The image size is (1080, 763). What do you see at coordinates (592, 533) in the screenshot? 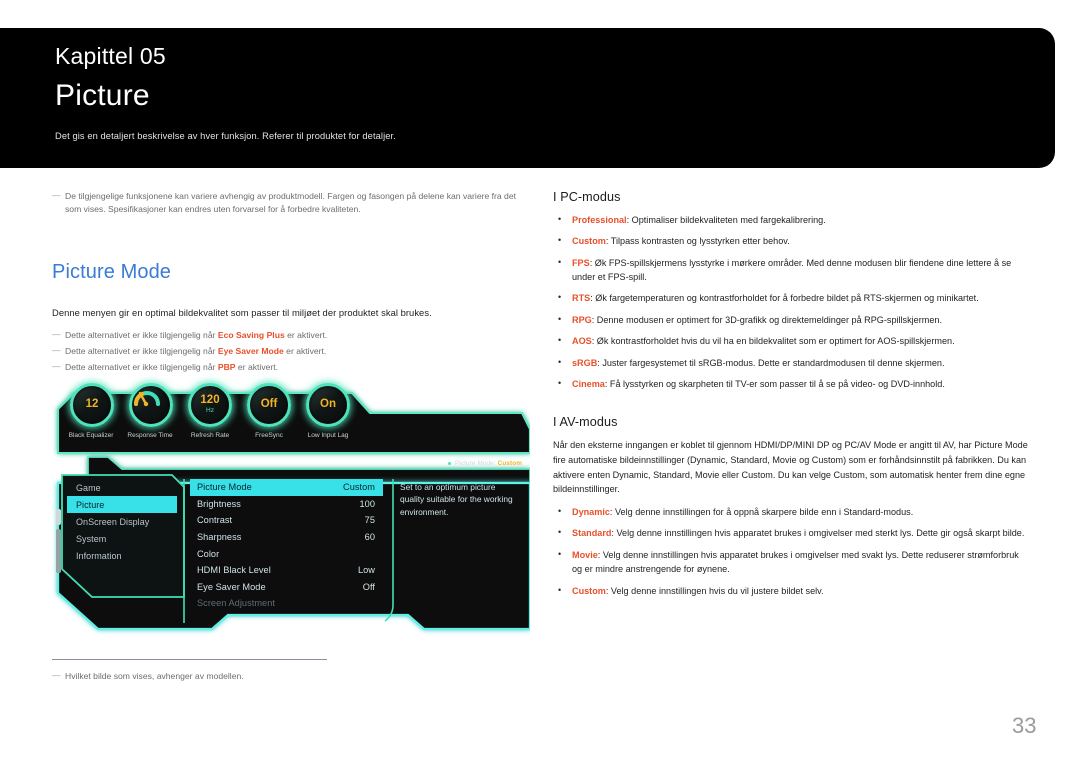
I see `term: Standard` at bounding box center [592, 533].